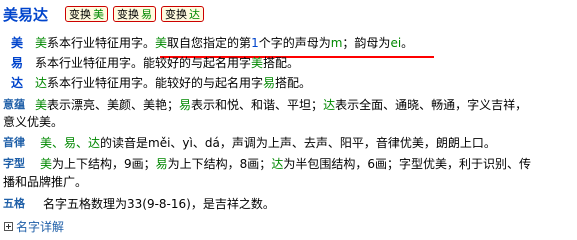 This screenshot has width=577, height=240. Describe the element at coordinates (113, 105) in the screenshot. I see `text: 表示漂亮、美颜、美艳；` at that location.